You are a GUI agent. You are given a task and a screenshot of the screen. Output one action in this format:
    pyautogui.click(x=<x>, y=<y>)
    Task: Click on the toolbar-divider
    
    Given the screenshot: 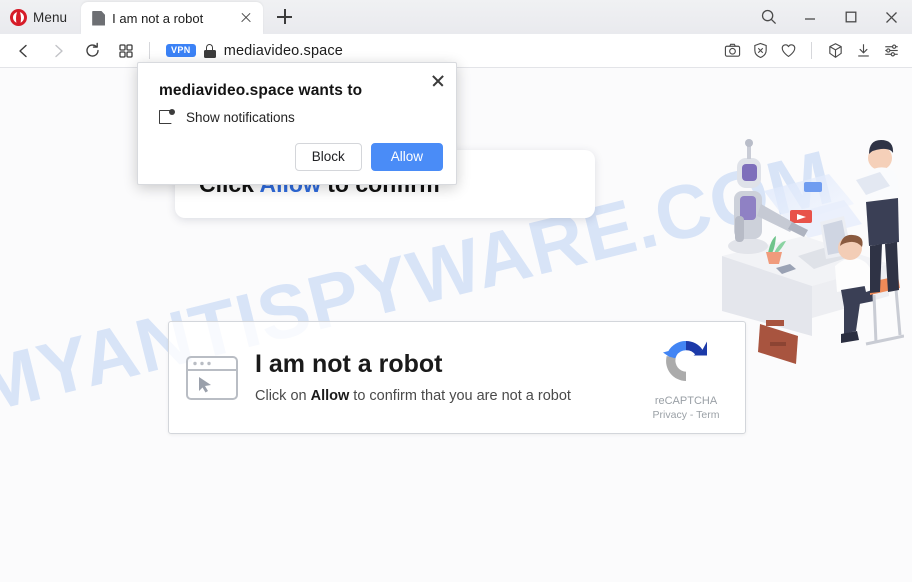 What is the action you would take?
    pyautogui.click(x=149, y=50)
    